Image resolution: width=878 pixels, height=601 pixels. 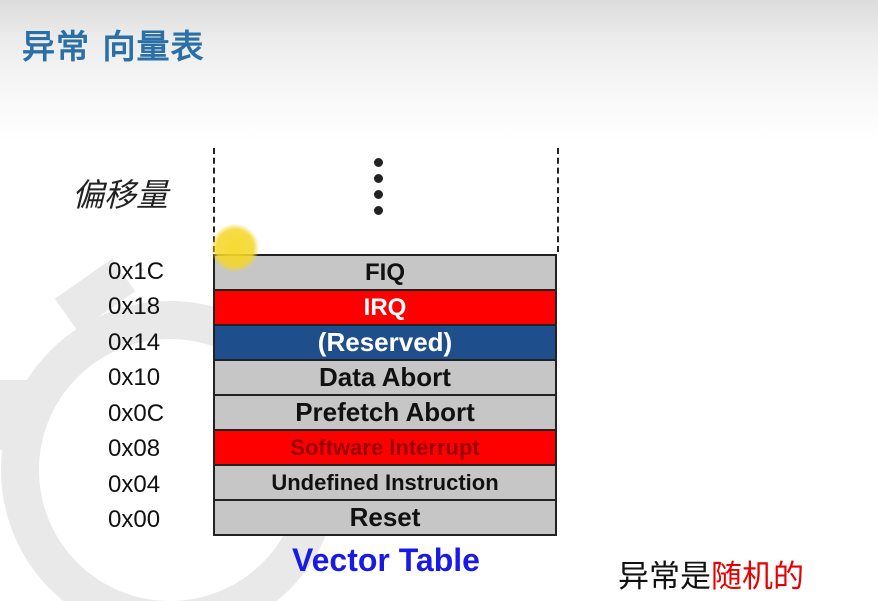 What do you see at coordinates (134, 378) in the screenshot?
I see `offset-value: 0x10` at bounding box center [134, 378].